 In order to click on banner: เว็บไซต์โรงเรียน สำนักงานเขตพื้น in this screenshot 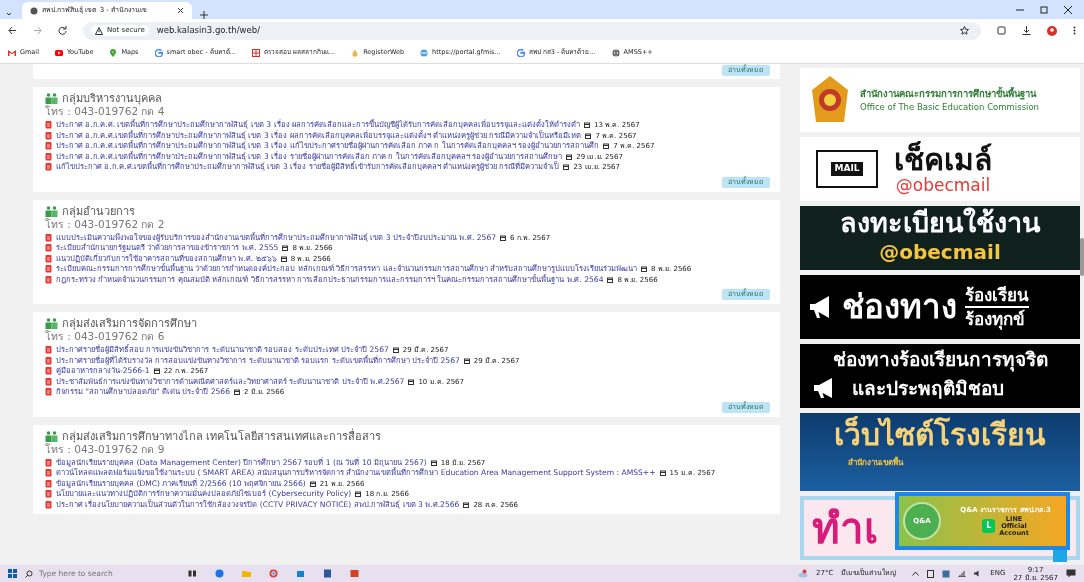, I will do `click(940, 452)`.